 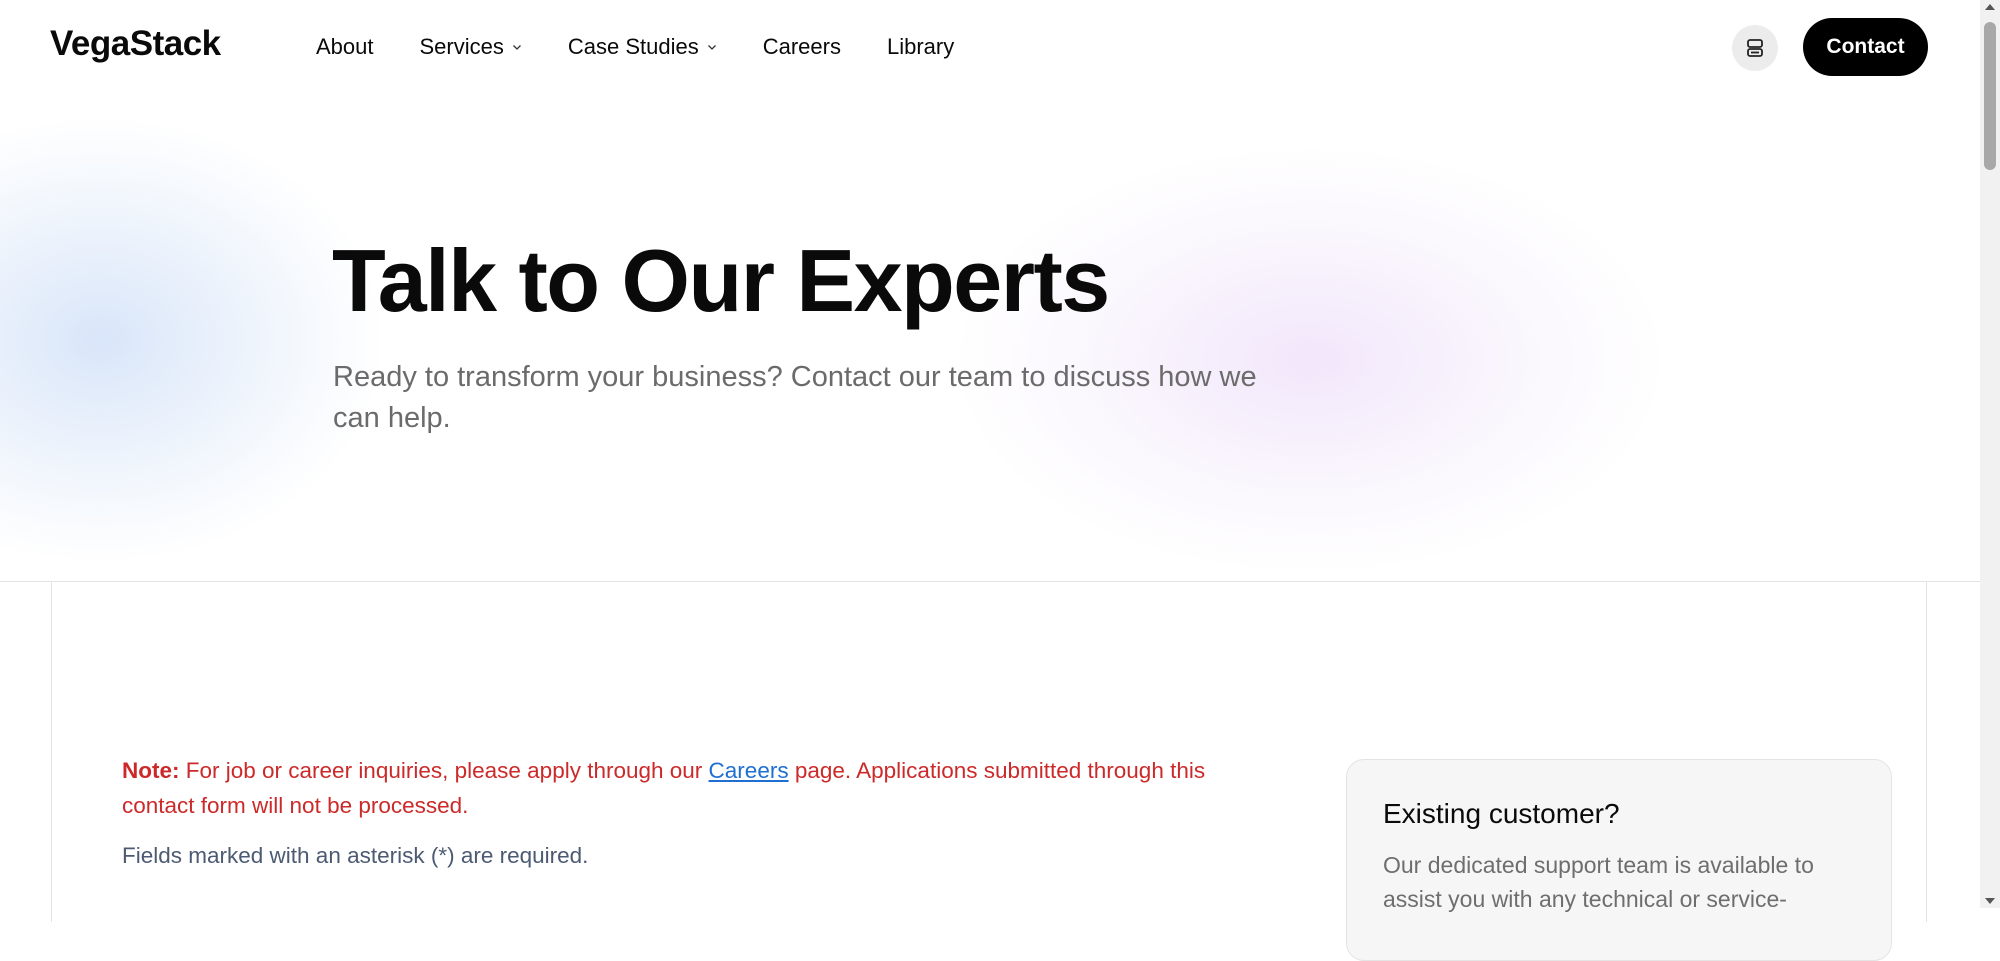 I want to click on nav-item-case-studies: Case Studies, so click(x=642, y=47).